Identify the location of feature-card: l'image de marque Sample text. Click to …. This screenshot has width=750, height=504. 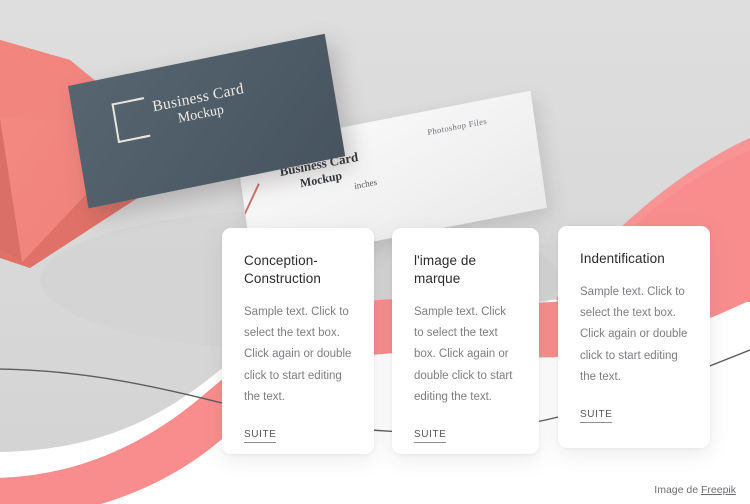
(465, 341).